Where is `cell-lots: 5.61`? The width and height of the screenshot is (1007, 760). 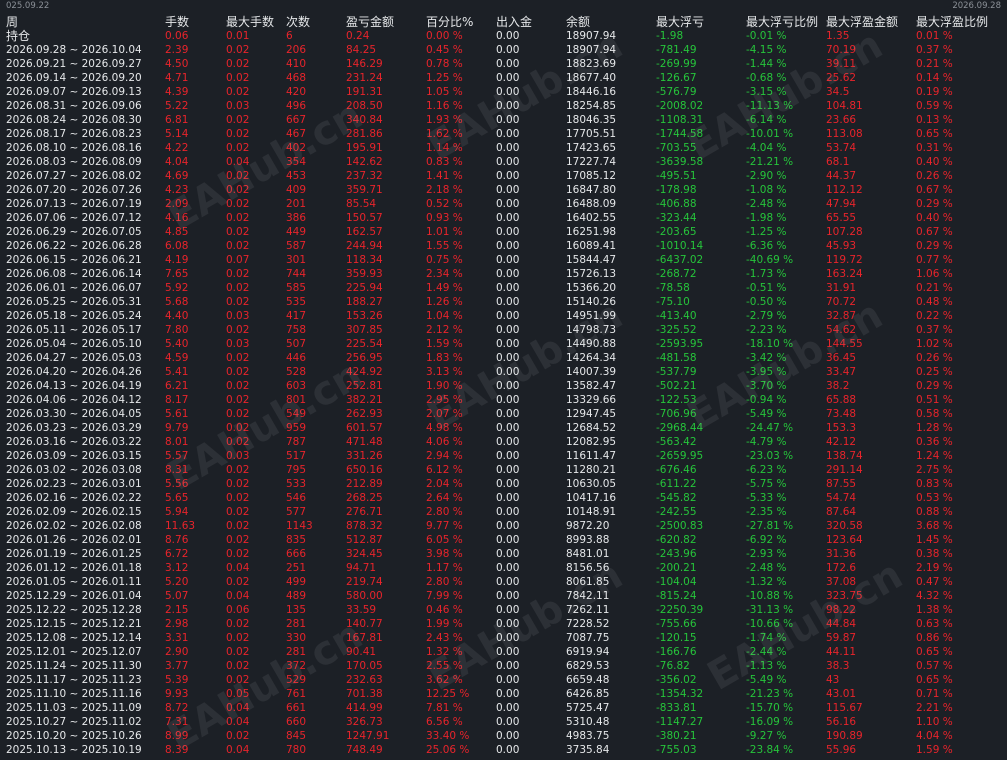 cell-lots: 5.61 is located at coordinates (177, 414).